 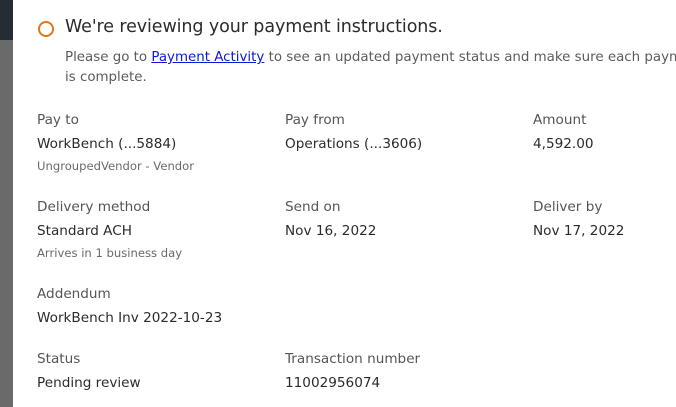 What do you see at coordinates (579, 231) in the screenshot?
I see `deliver-by-value: Nov 17, 2022` at bounding box center [579, 231].